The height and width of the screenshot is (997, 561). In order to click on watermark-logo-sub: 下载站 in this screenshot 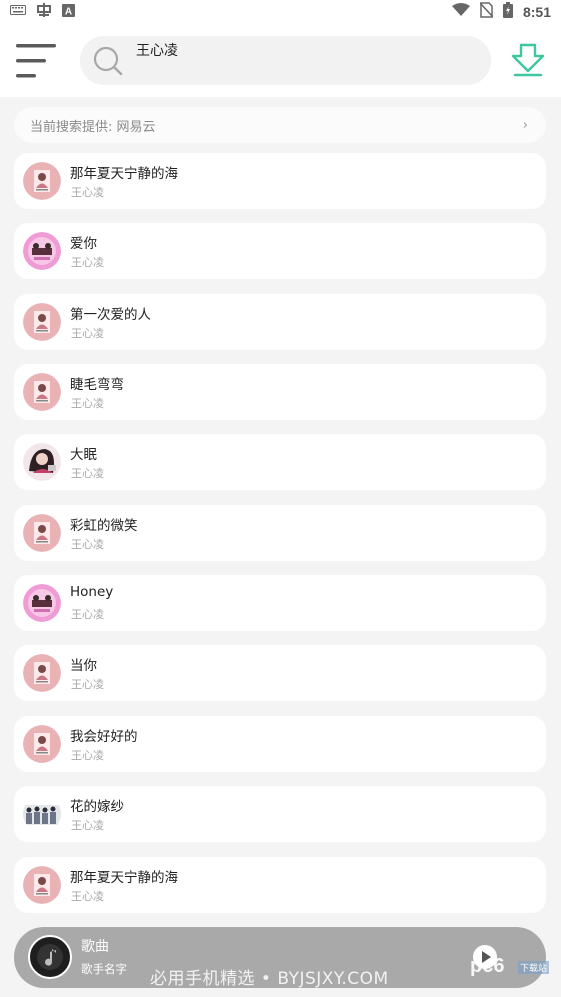, I will do `click(534, 967)`.